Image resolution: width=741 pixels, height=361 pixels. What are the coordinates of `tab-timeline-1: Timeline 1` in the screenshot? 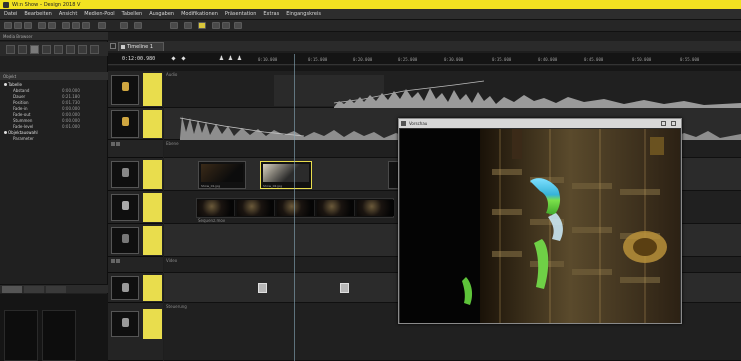 It's located at (141, 46).